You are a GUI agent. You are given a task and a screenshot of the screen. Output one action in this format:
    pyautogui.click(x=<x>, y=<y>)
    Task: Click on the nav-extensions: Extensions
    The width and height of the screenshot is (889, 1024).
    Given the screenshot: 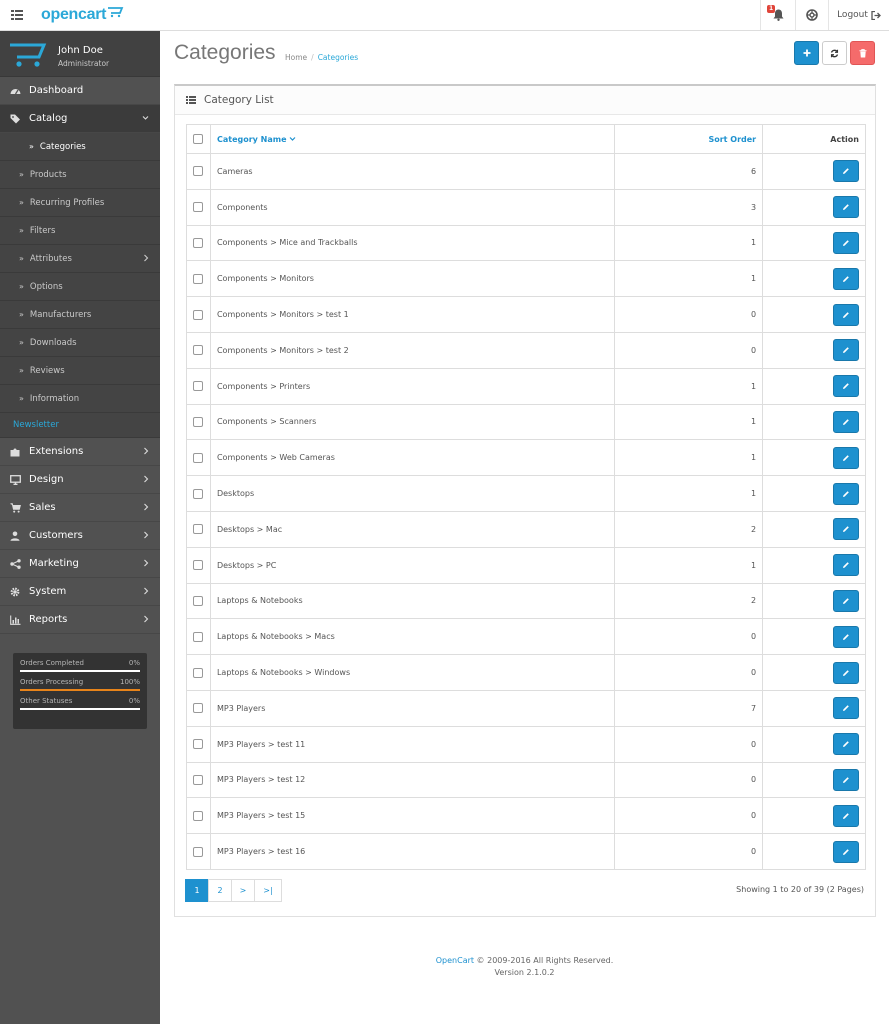 What is the action you would take?
    pyautogui.click(x=80, y=452)
    